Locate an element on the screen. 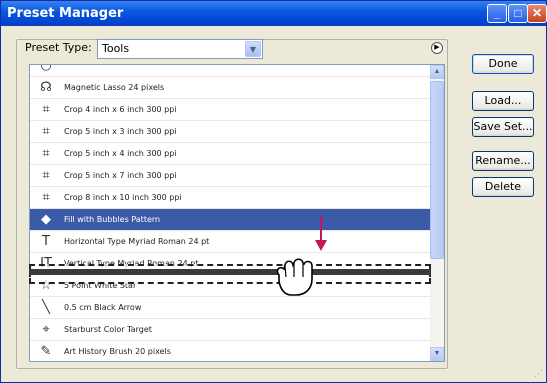  vertical-scrollbar: ▲ ▼ is located at coordinates (437, 213).